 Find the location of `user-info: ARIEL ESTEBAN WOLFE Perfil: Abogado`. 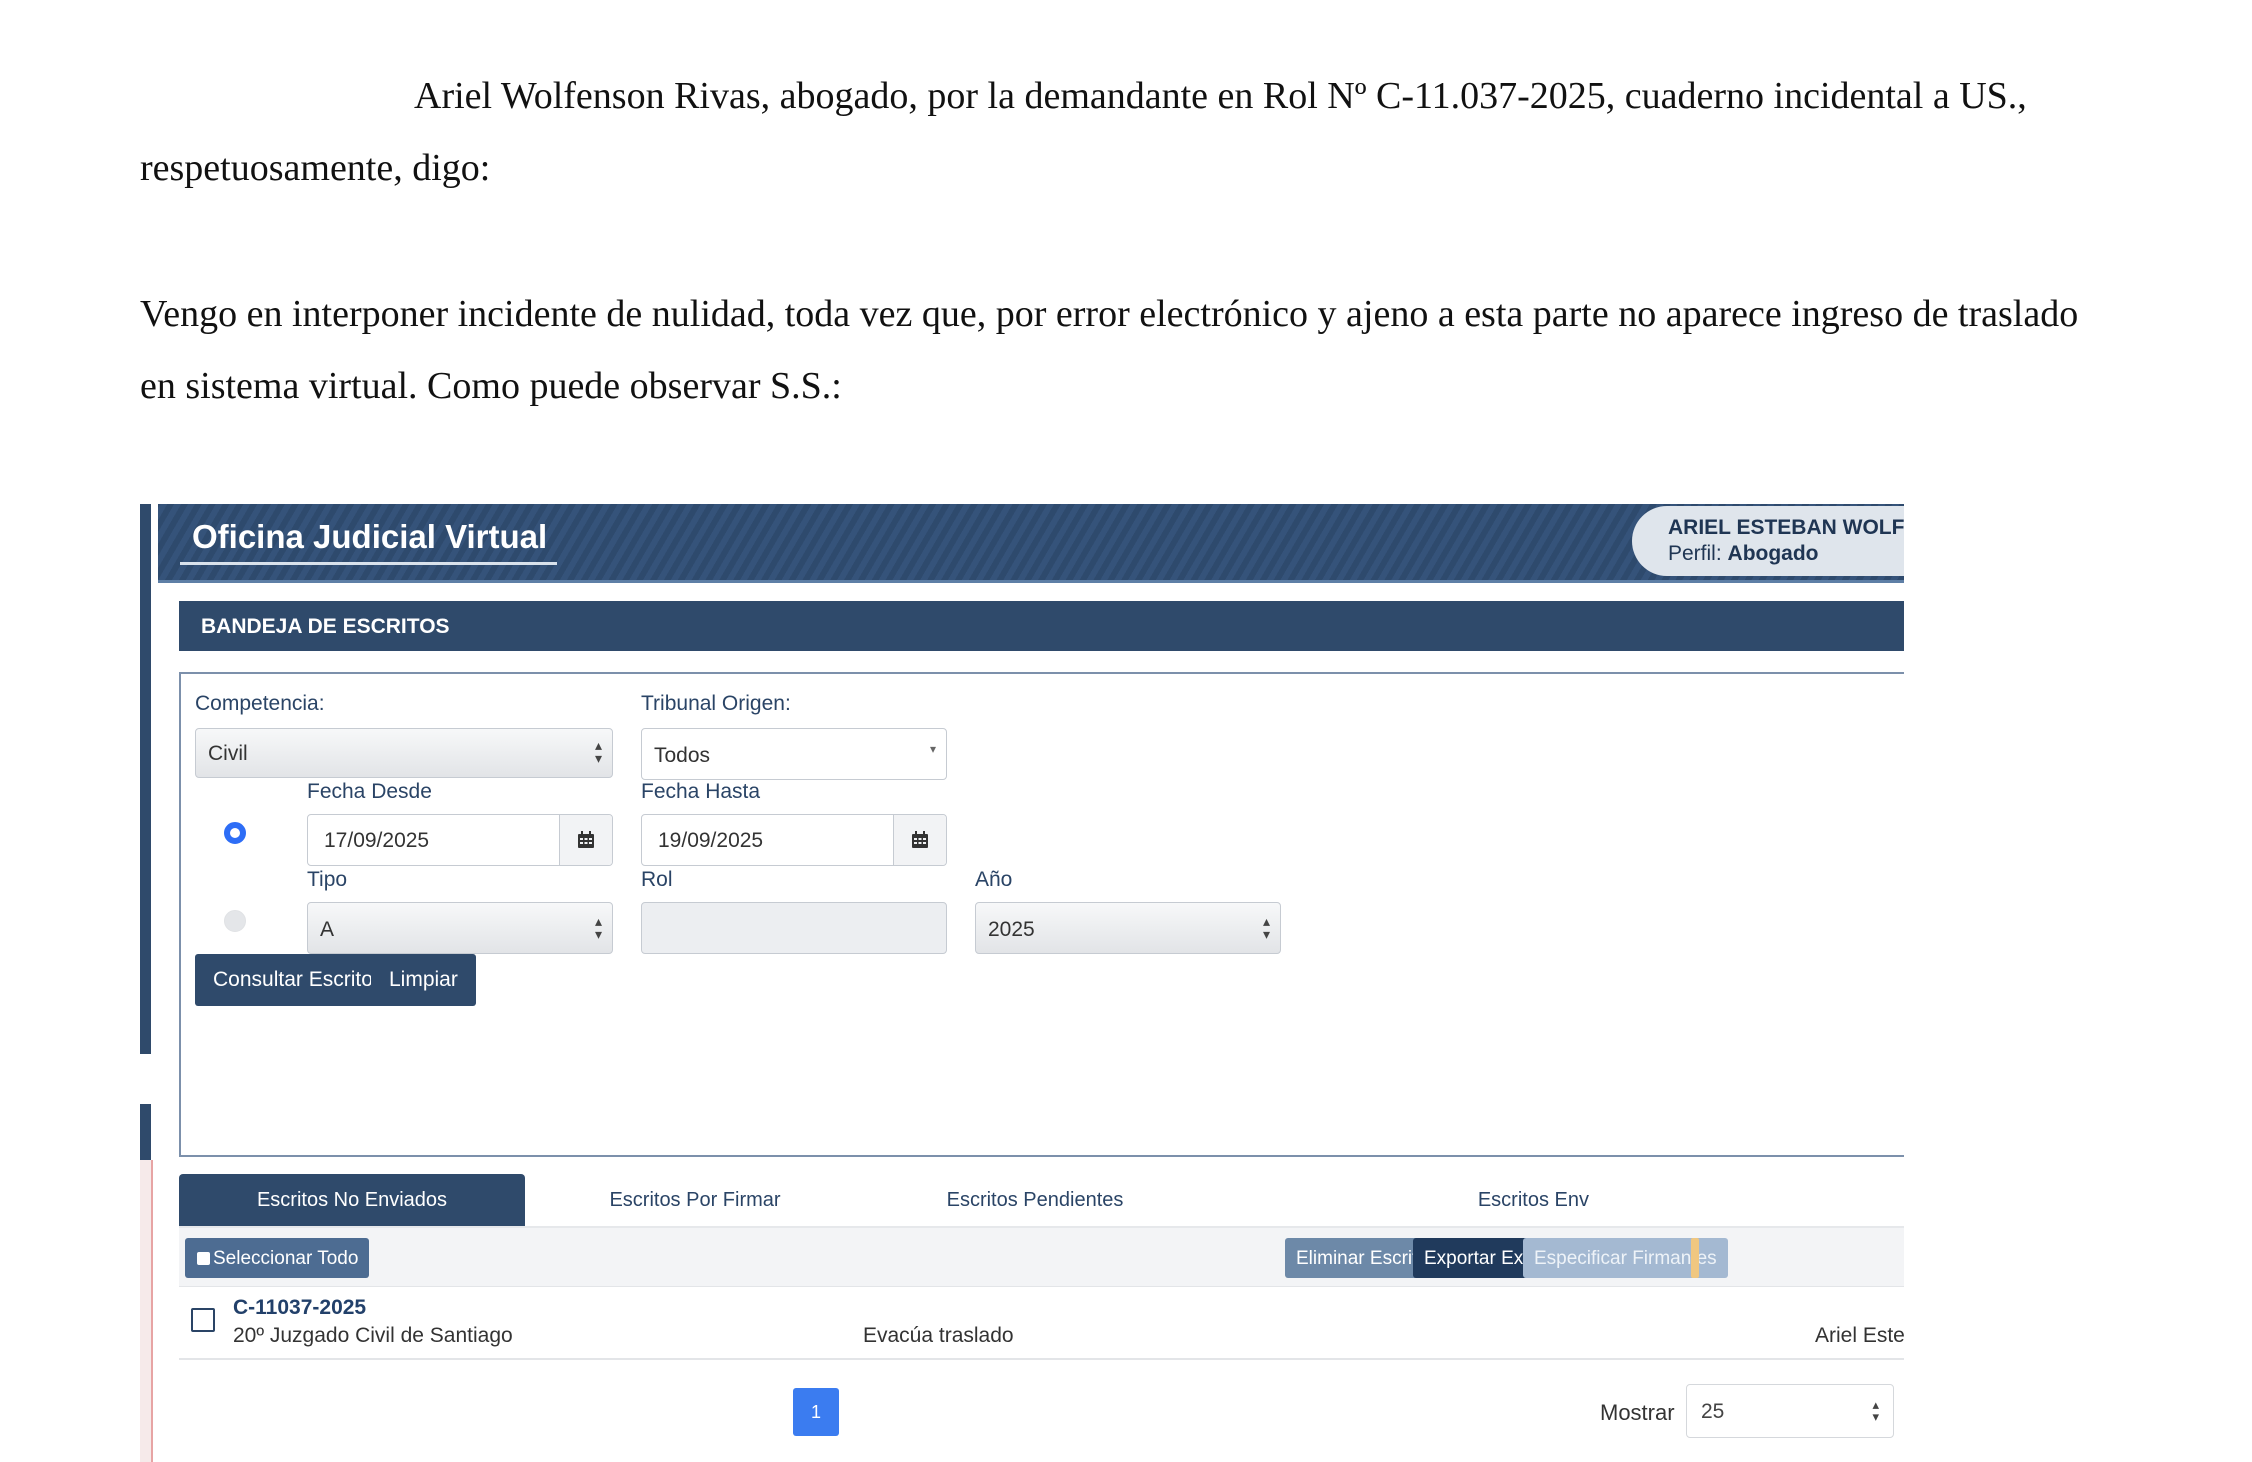

user-info: ARIEL ESTEBAN WOLFE Perfil: Abogado is located at coordinates (1768, 541).